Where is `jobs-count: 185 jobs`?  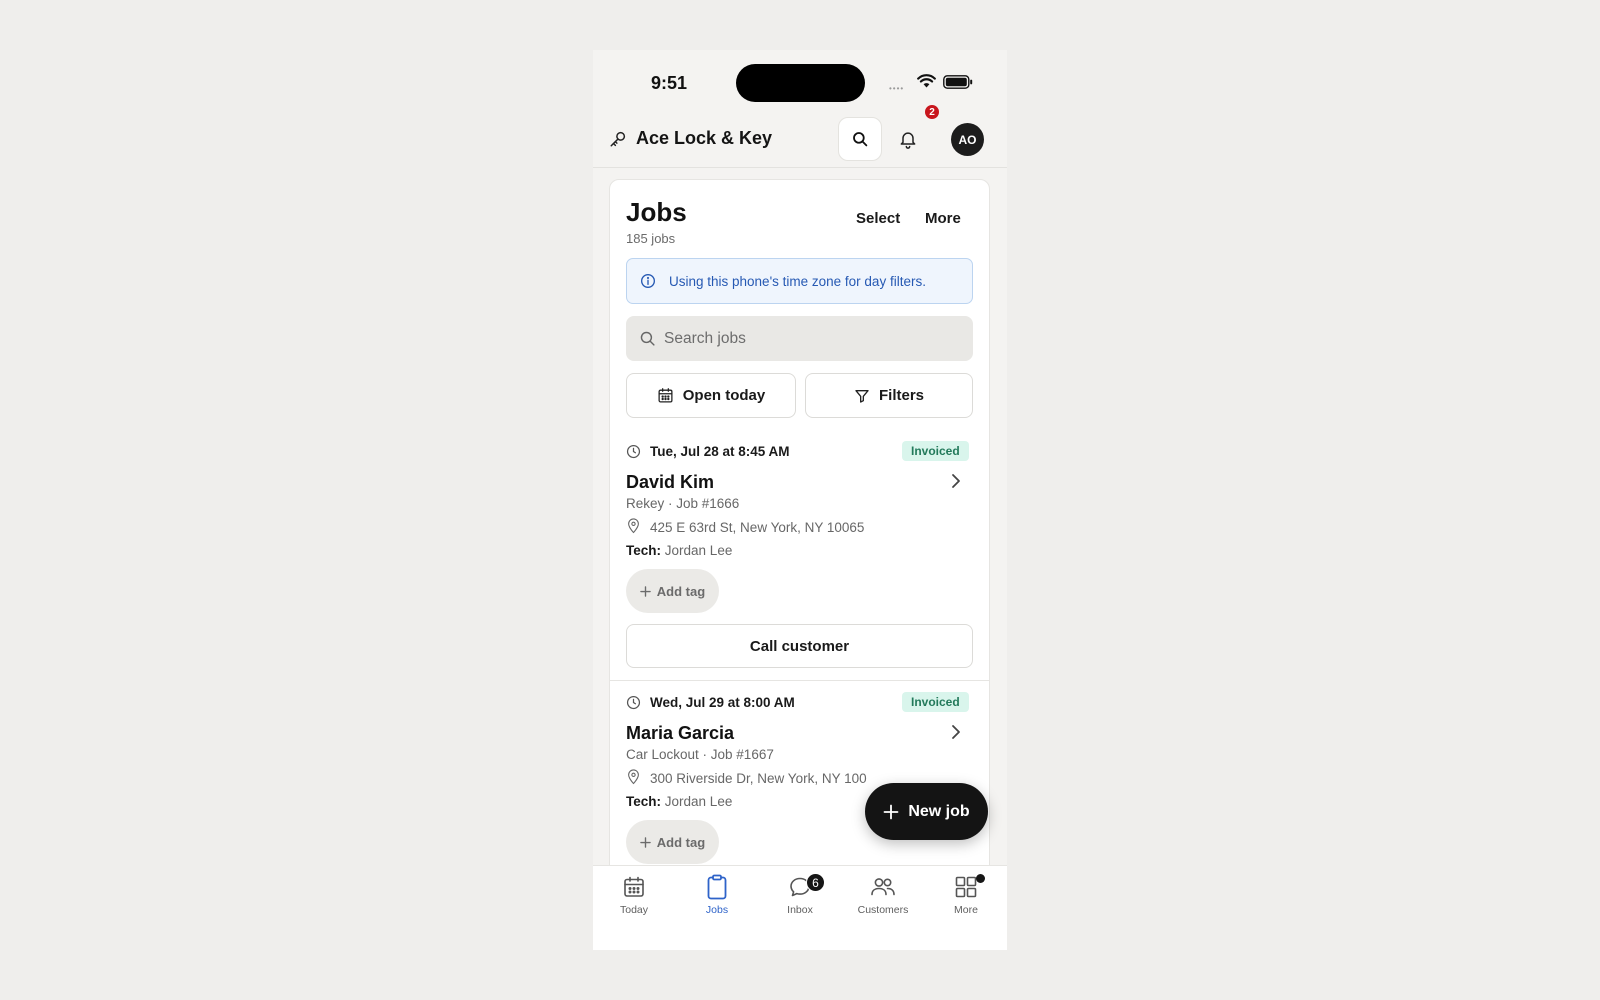
jobs-count: 185 jobs is located at coordinates (651, 238).